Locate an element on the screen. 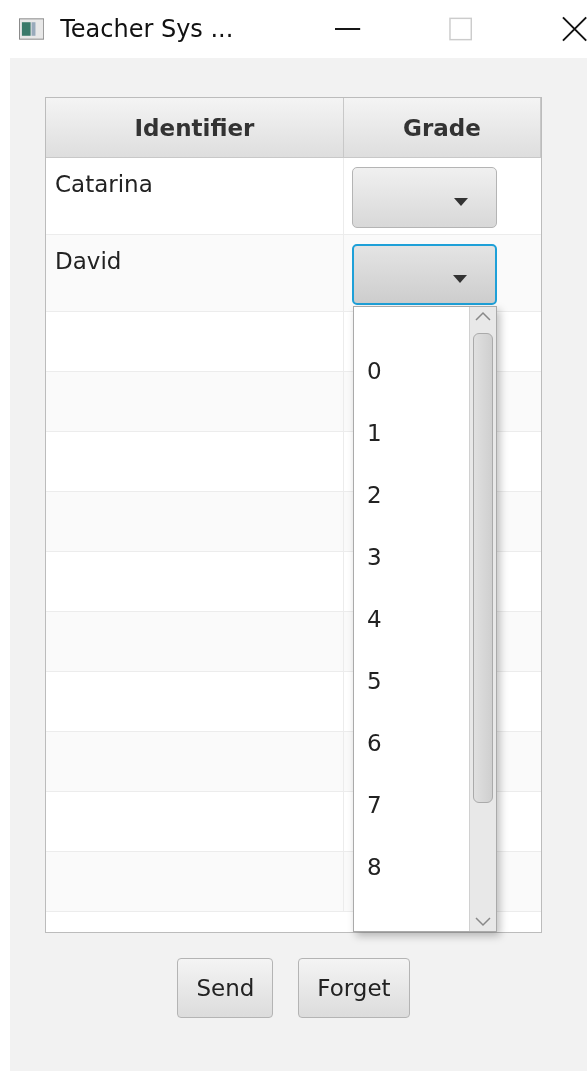  action-button: Forget is located at coordinates (354, 988).